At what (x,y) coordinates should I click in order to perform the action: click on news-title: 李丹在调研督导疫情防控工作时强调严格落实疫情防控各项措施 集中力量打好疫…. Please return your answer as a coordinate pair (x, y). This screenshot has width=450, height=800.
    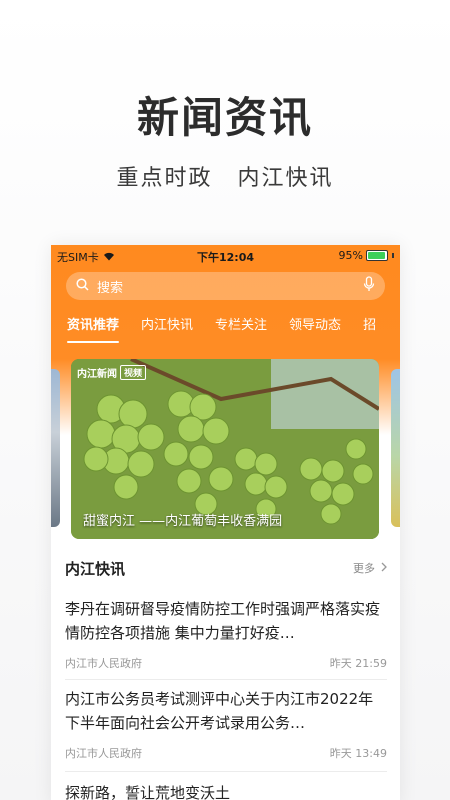
    Looking at the image, I should click on (223, 621).